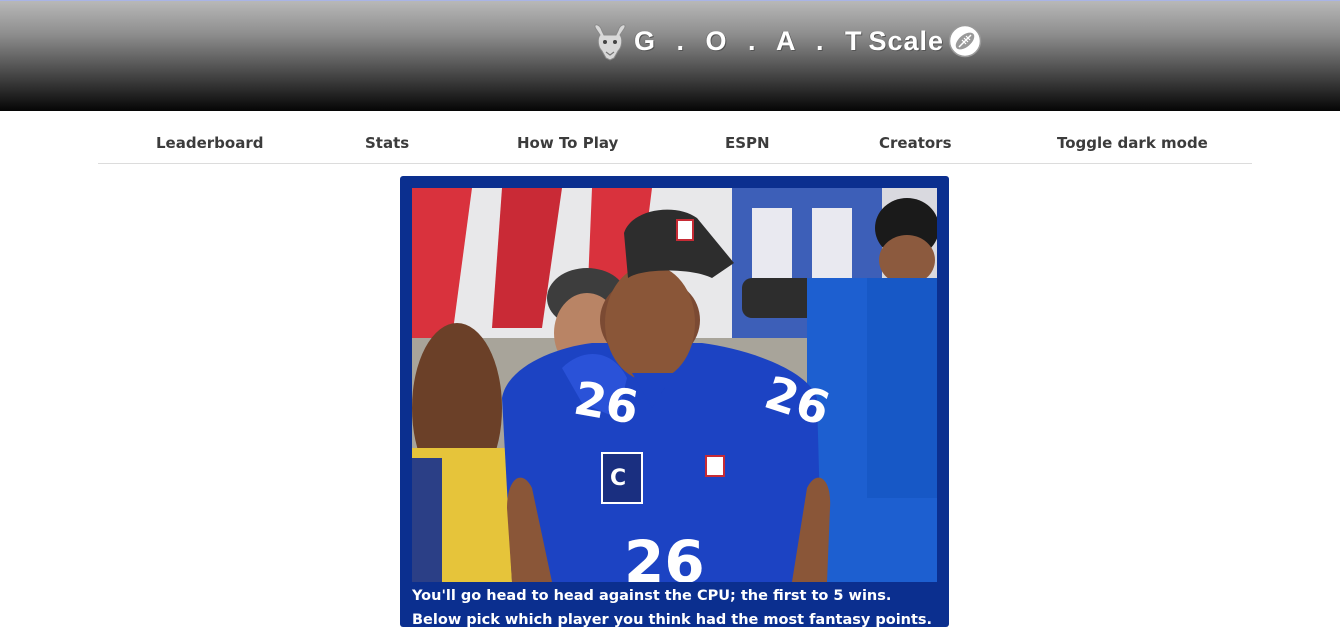 The image size is (1340, 632). Describe the element at coordinates (209, 143) in the screenshot. I see `nav-leaderboard: Leaderboard` at that location.